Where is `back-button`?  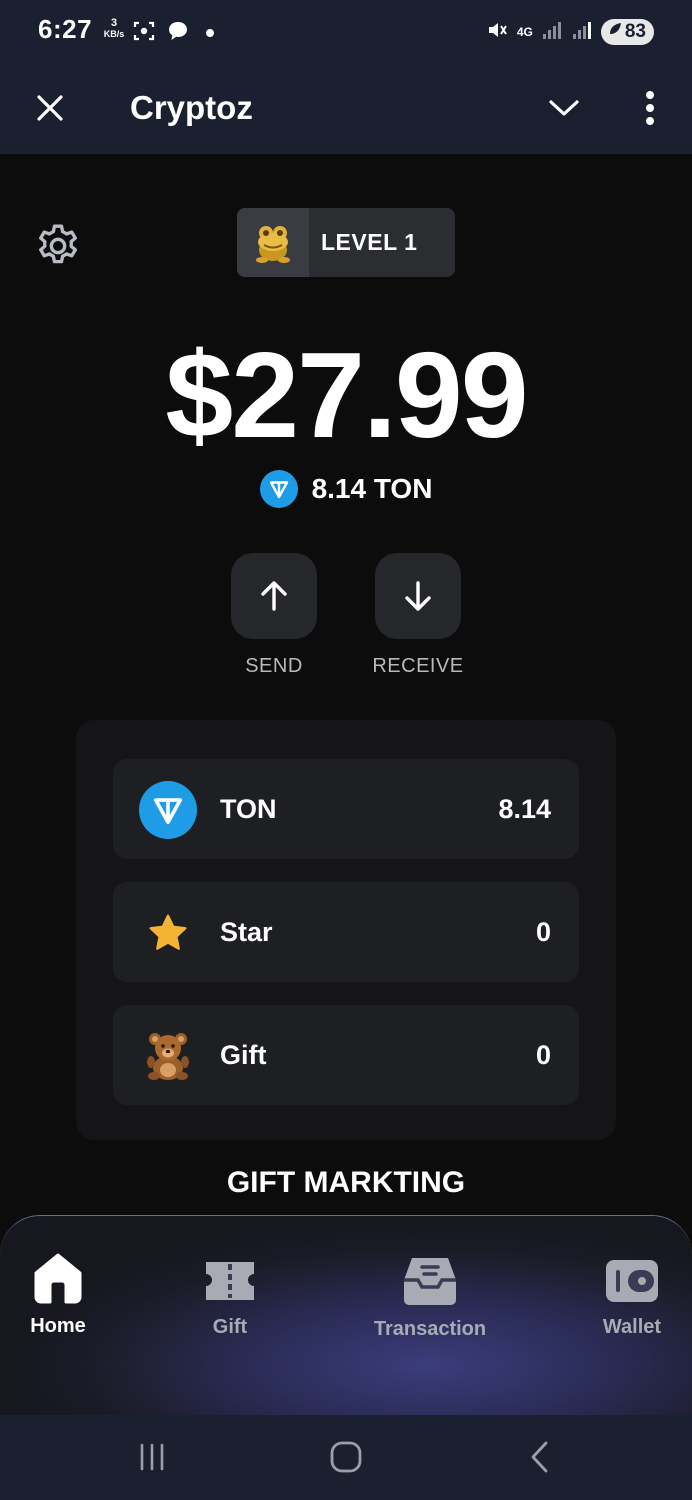 back-button is located at coordinates (540, 1457).